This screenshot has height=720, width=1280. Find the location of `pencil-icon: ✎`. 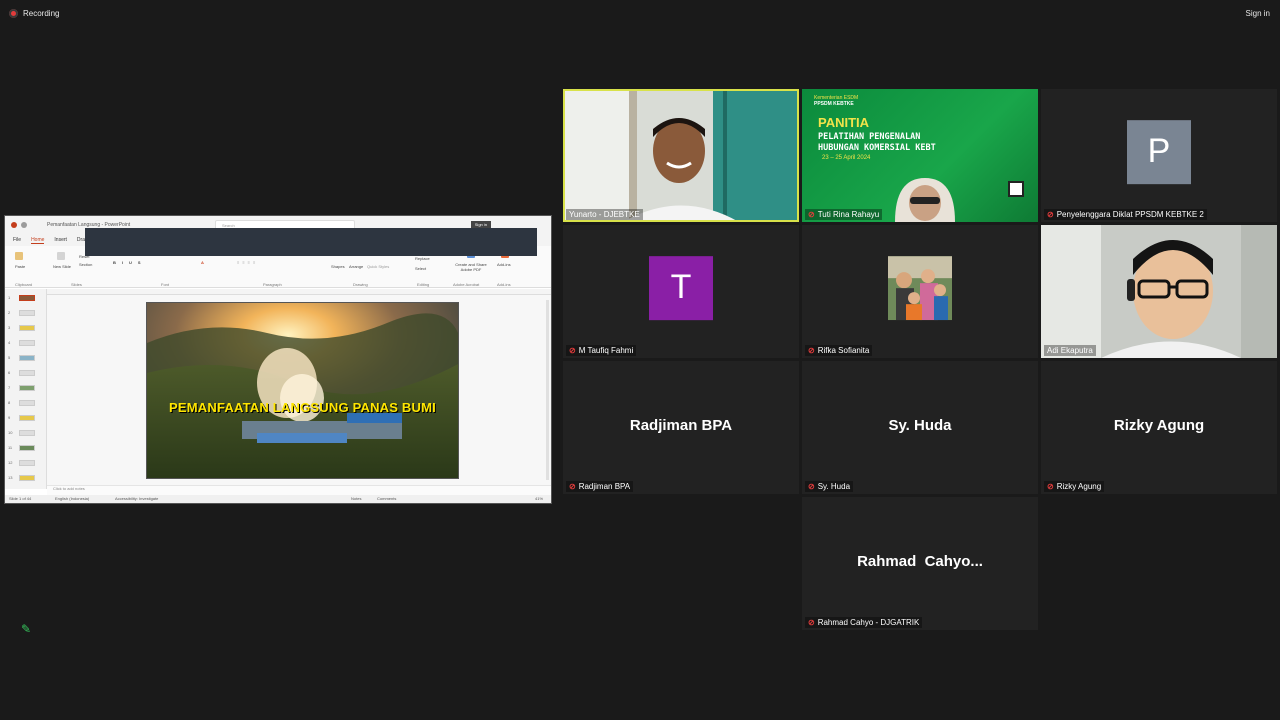

pencil-icon: ✎ is located at coordinates (26, 629).